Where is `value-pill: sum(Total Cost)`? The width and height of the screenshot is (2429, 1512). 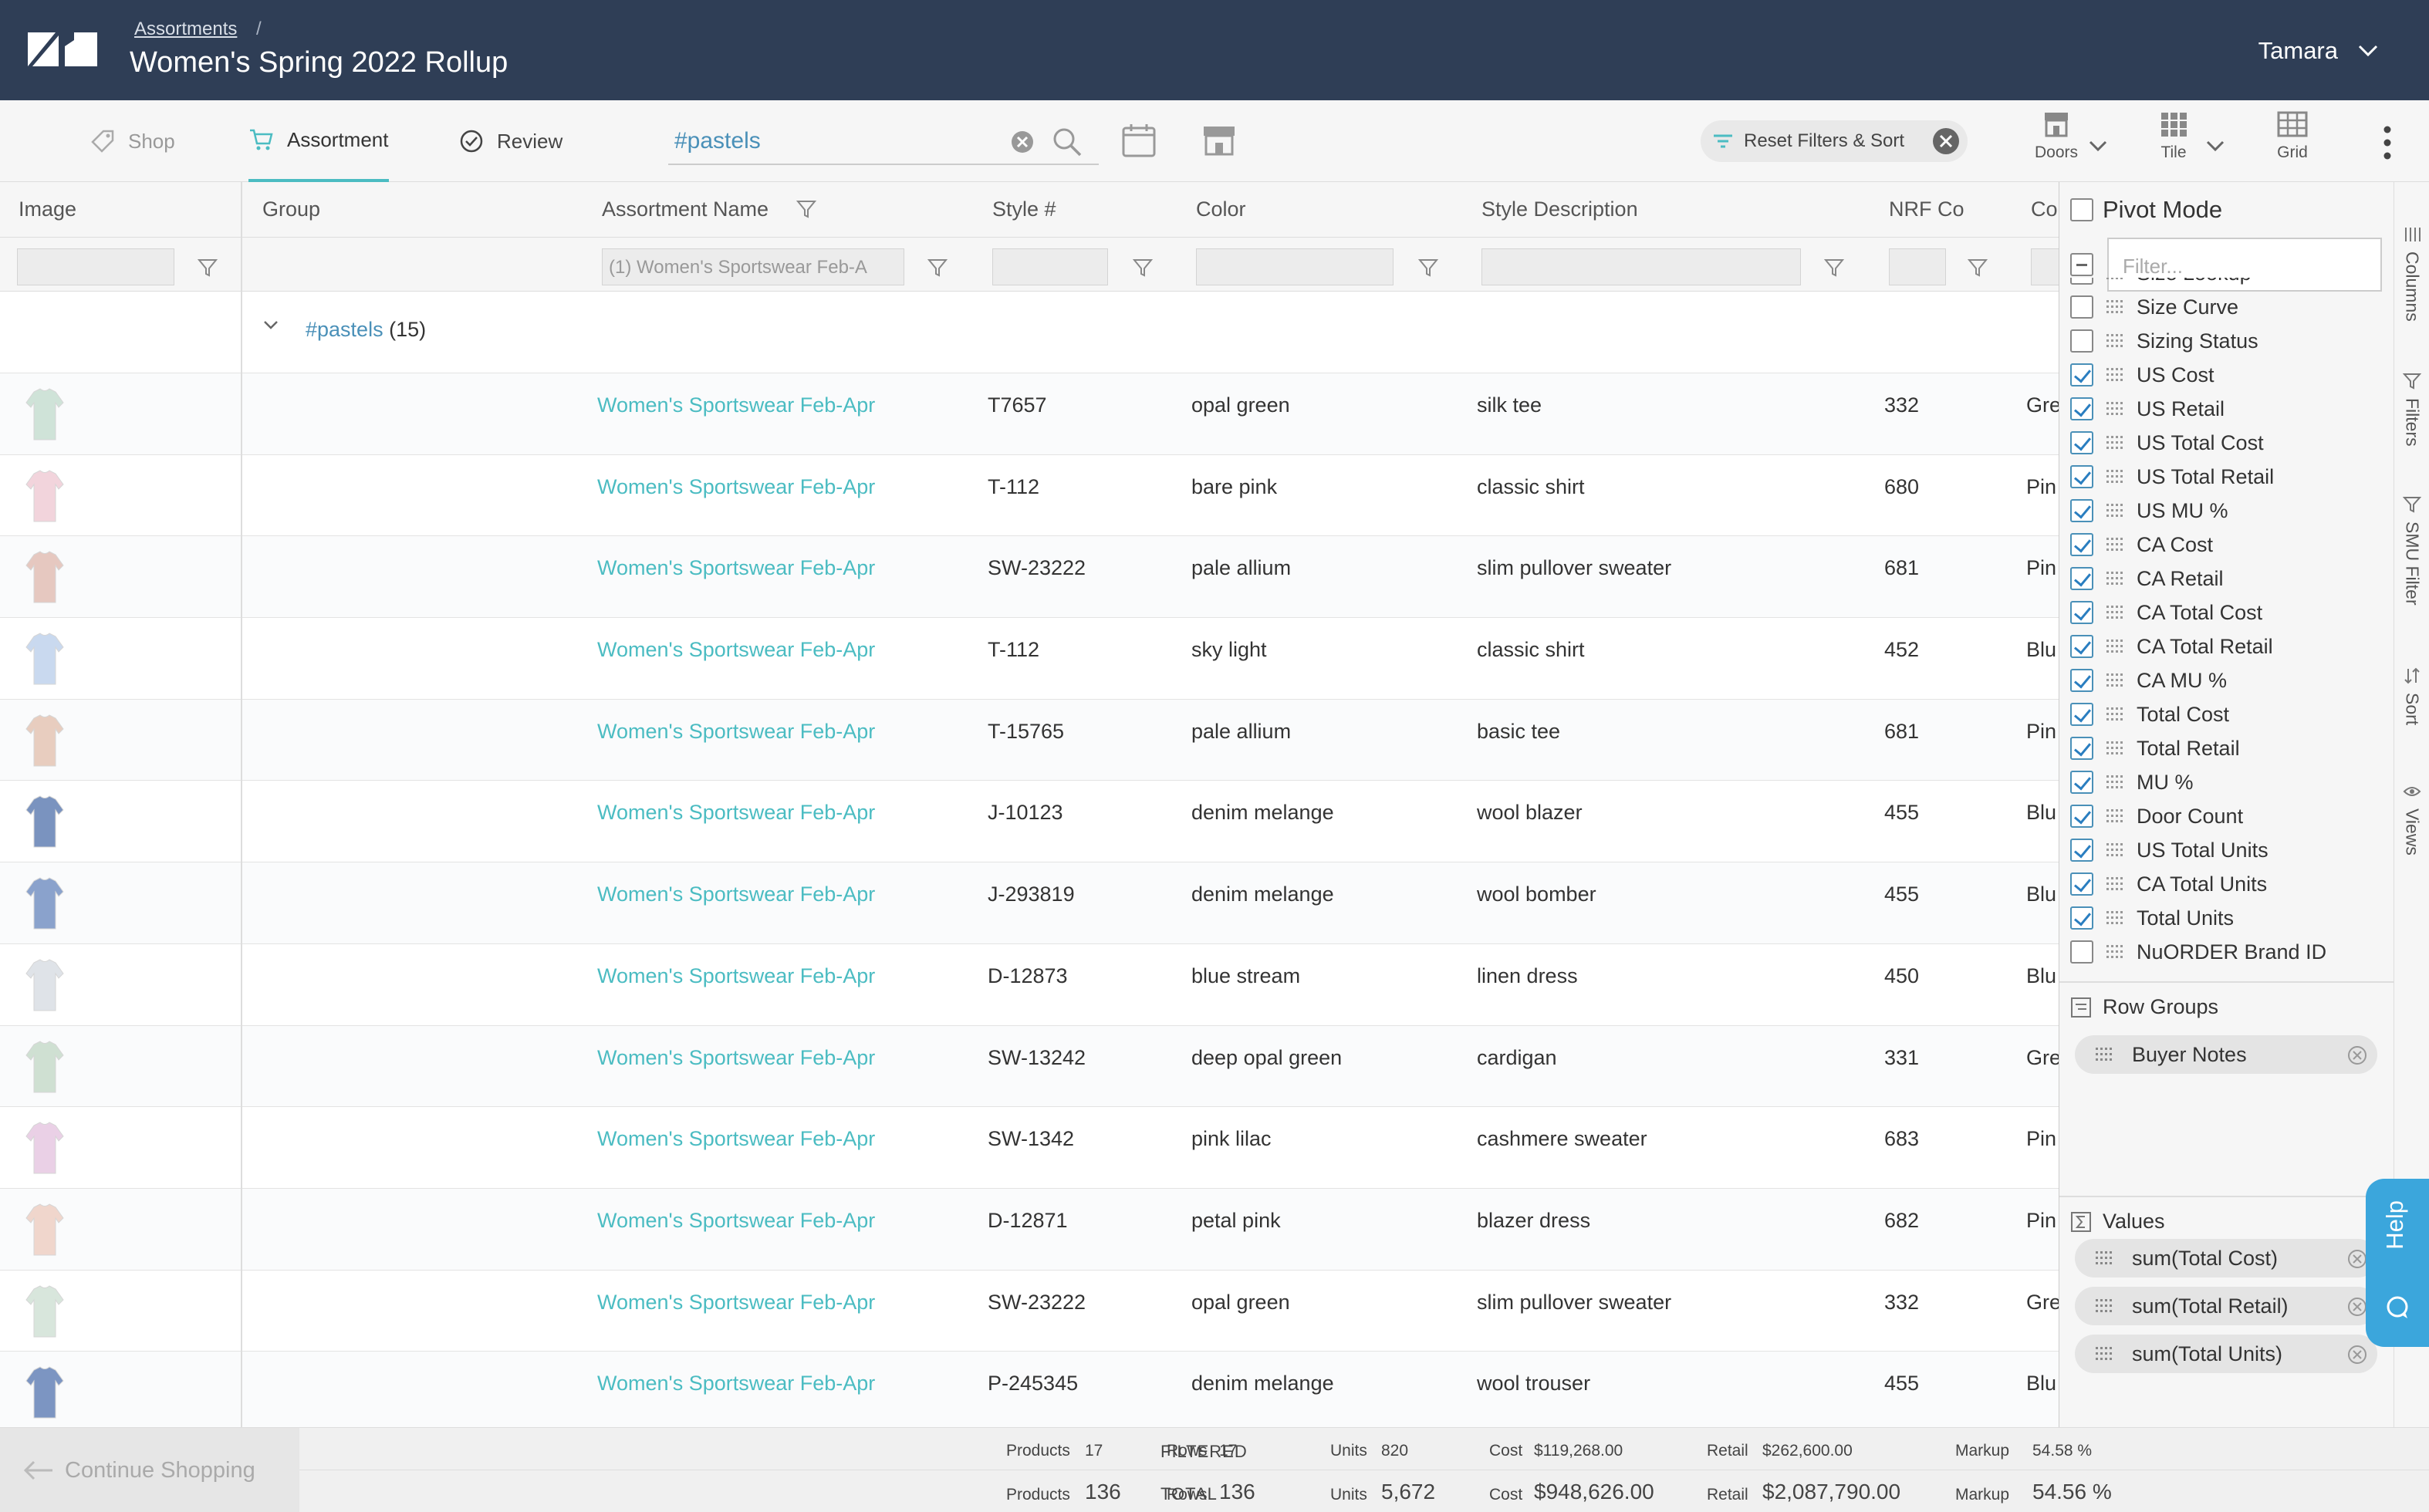
value-pill: sum(Total Cost) is located at coordinates (2226, 1258).